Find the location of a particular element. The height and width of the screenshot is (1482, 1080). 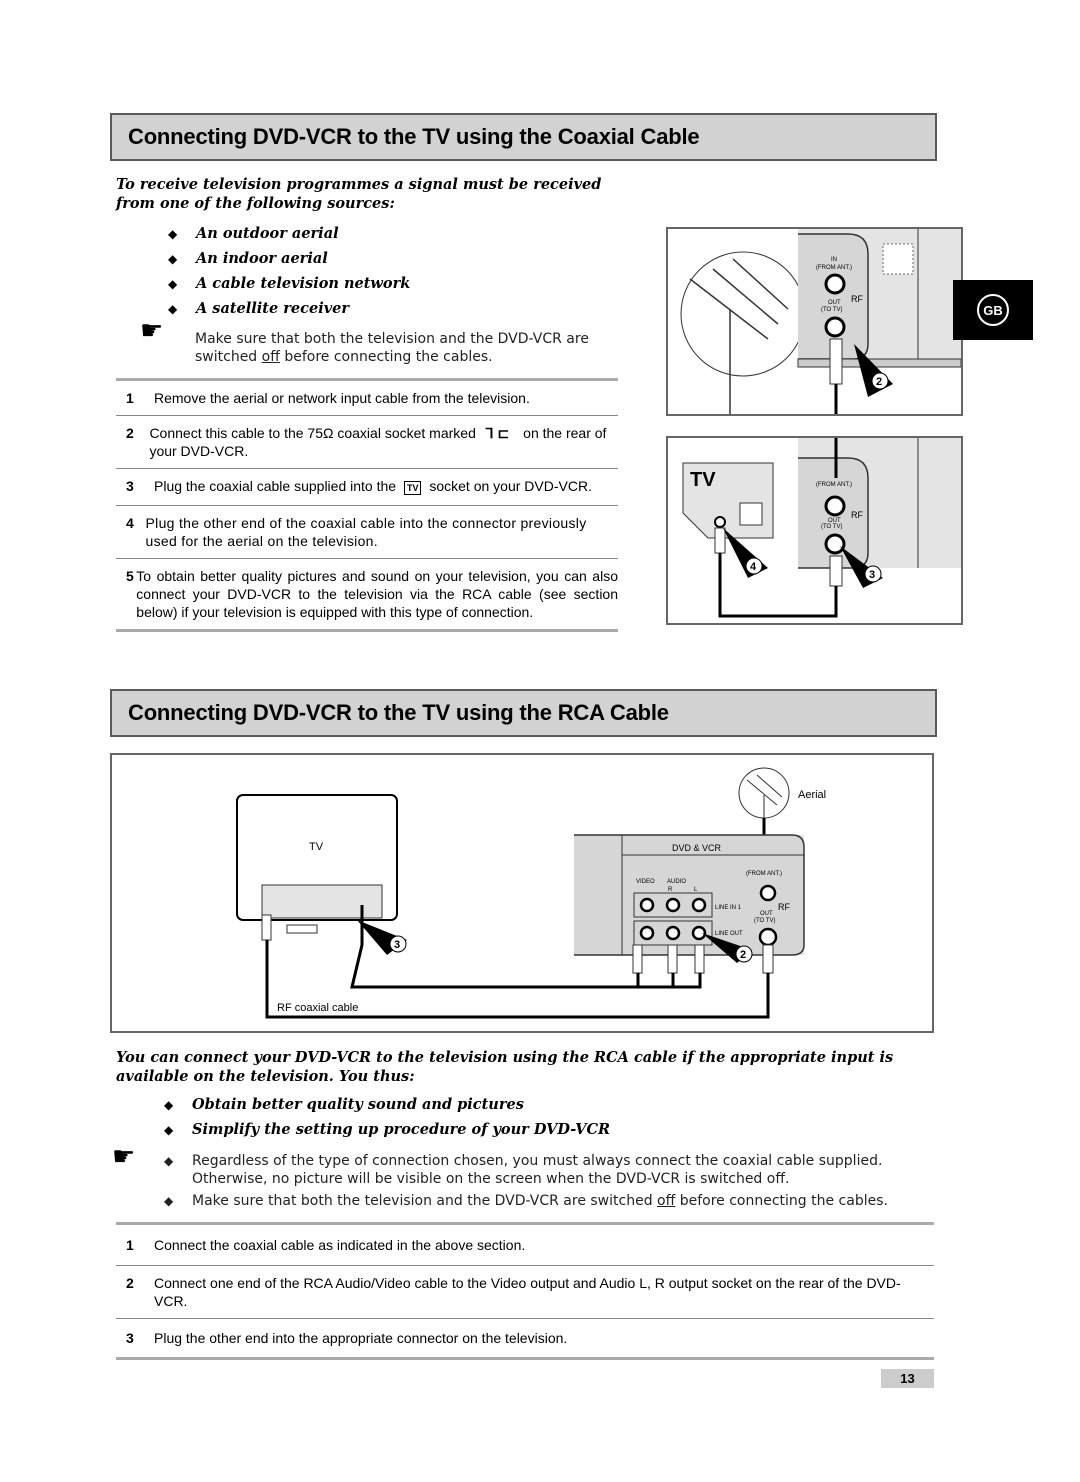

list-item: ◆ An outdoor aerial is located at coordinates (289, 233).